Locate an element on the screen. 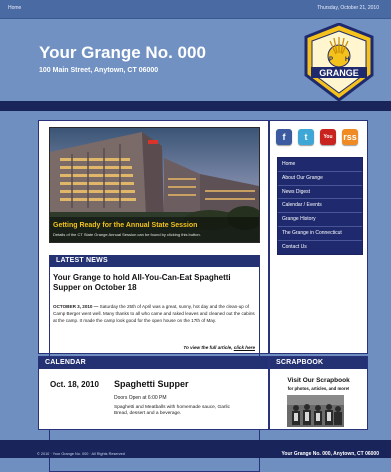  logo-letter-p: P is located at coordinates (331, 60).